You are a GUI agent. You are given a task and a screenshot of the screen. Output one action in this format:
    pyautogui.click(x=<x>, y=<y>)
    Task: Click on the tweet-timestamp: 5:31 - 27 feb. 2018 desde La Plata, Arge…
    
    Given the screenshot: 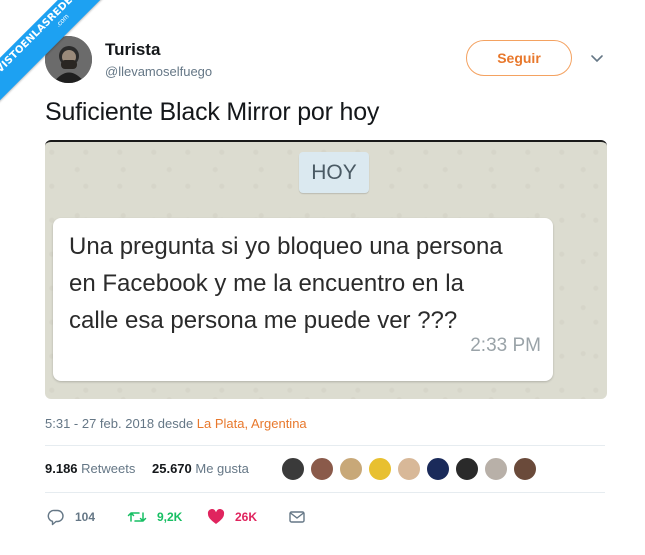 What is the action you would take?
    pyautogui.click(x=176, y=423)
    